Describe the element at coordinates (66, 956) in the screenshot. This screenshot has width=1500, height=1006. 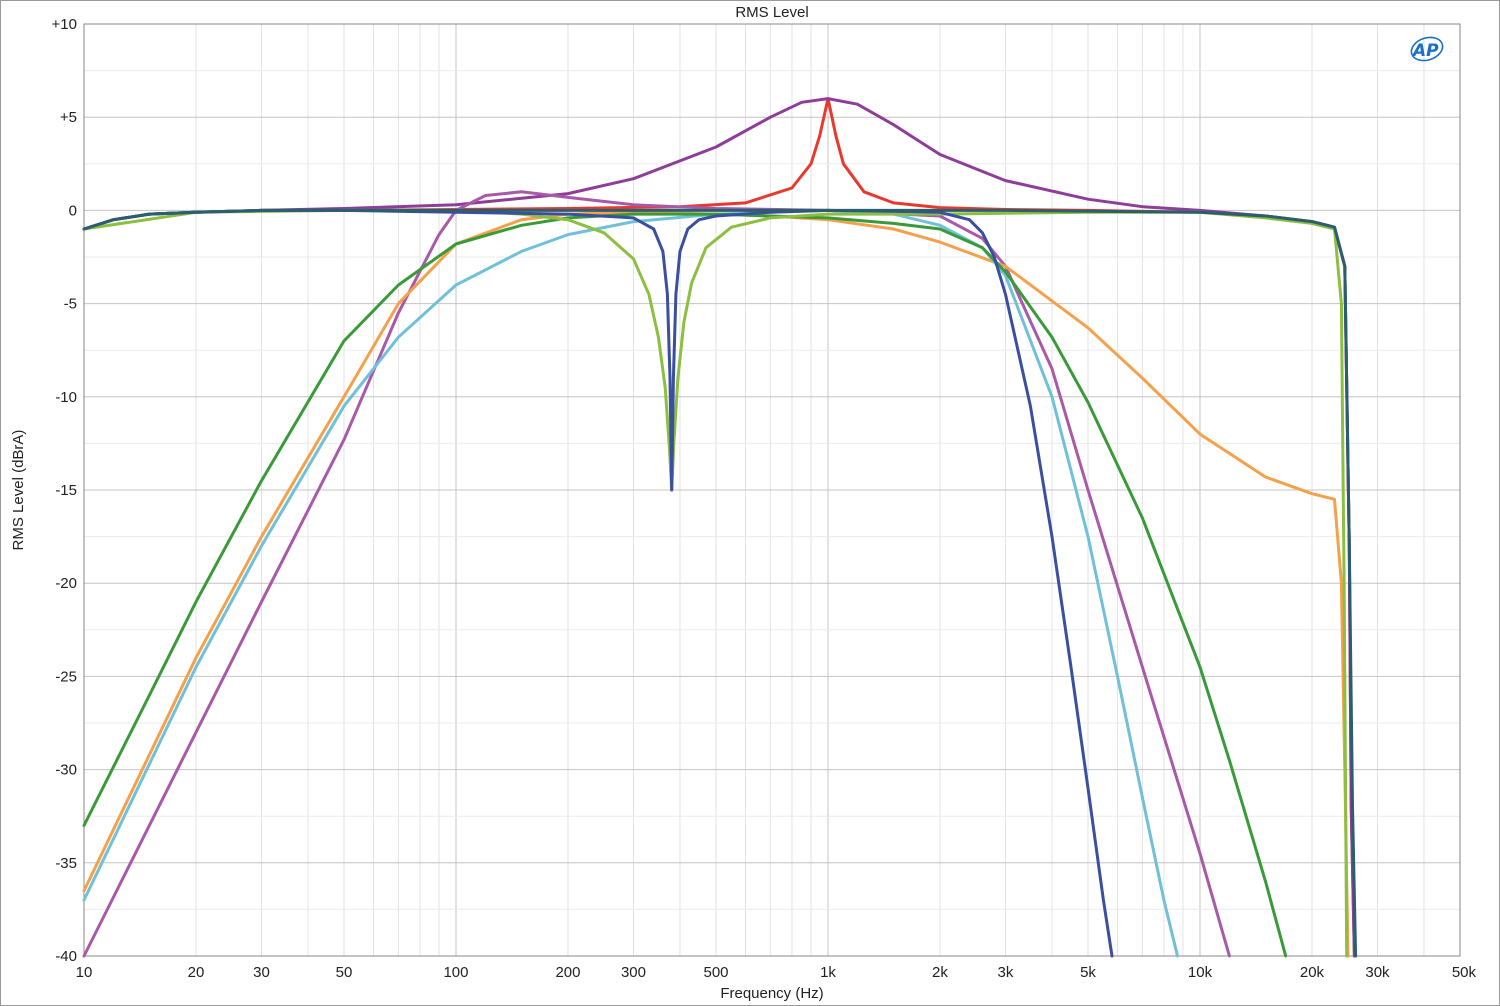
I see `y-tick-label: -40` at that location.